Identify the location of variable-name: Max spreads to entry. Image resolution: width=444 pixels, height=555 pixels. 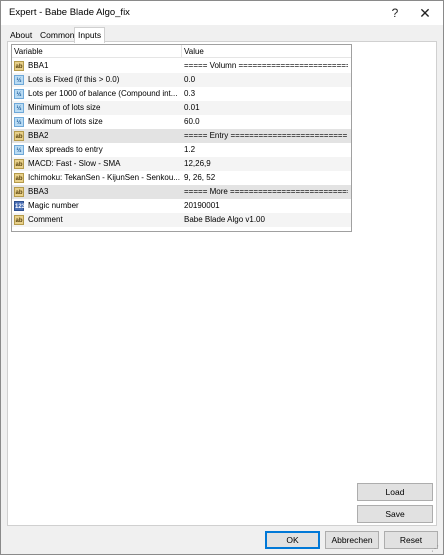
(65, 149).